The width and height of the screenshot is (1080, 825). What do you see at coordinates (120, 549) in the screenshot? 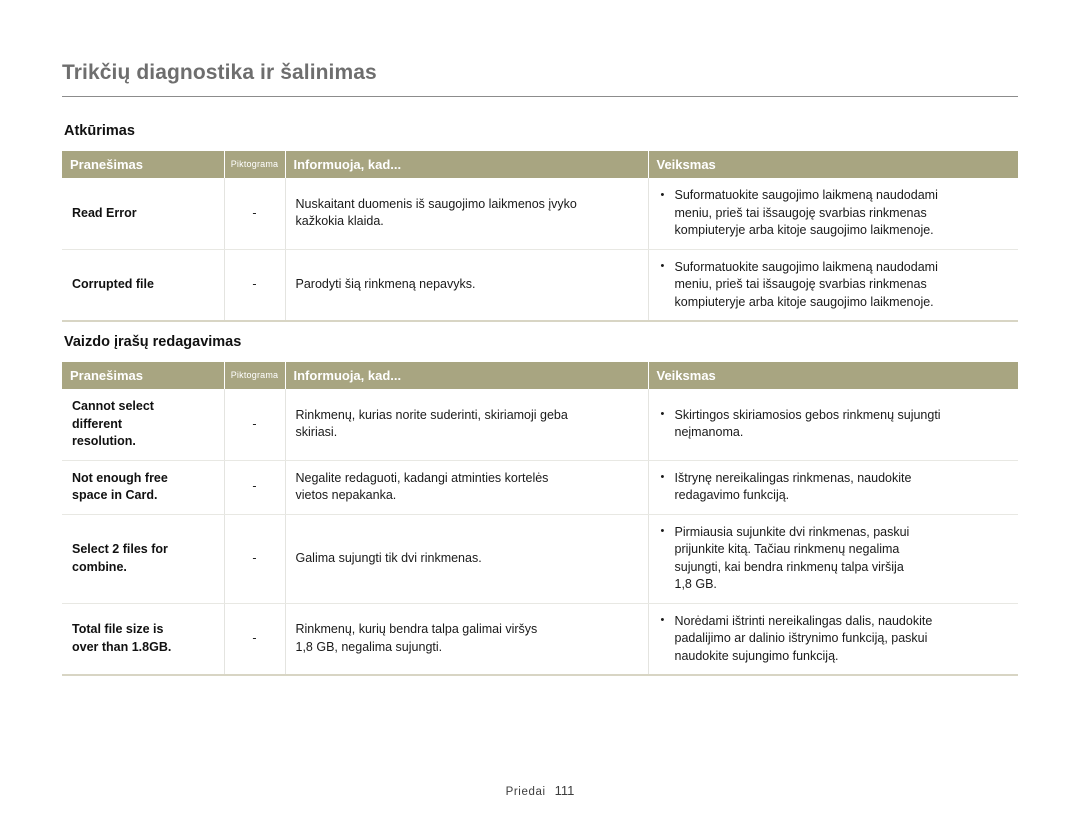
I see `message-line: Select 2 files for` at bounding box center [120, 549].